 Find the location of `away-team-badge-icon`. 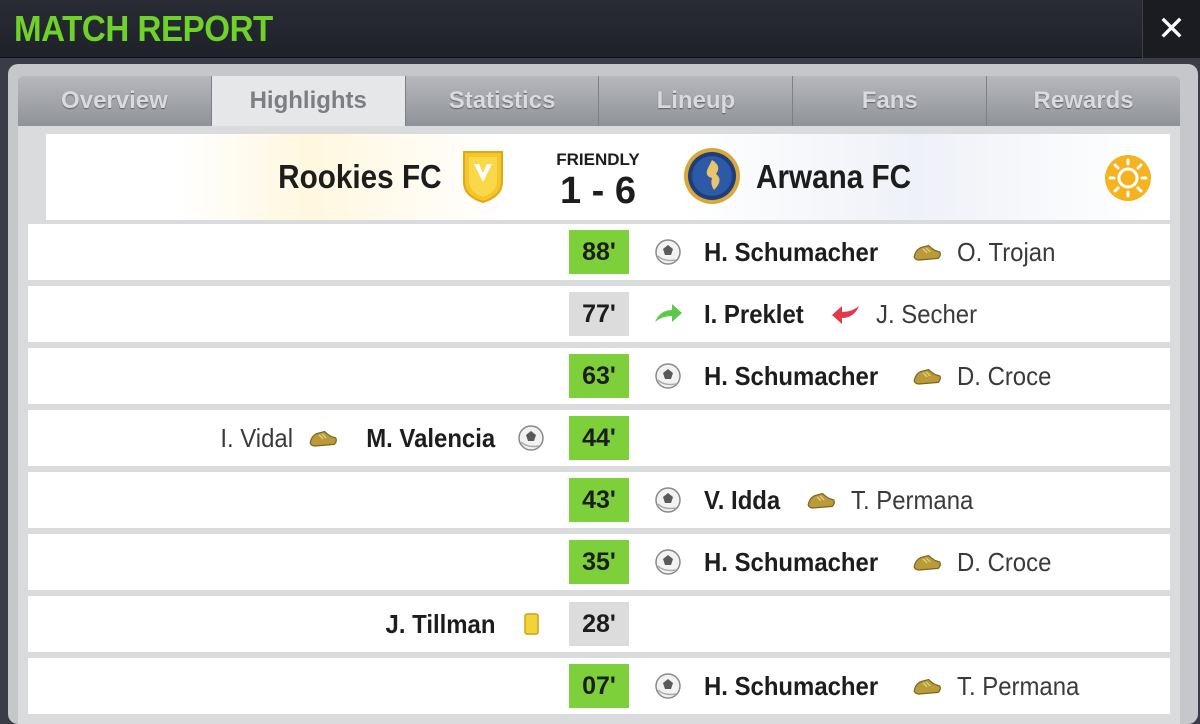

away-team-badge-icon is located at coordinates (712, 176).